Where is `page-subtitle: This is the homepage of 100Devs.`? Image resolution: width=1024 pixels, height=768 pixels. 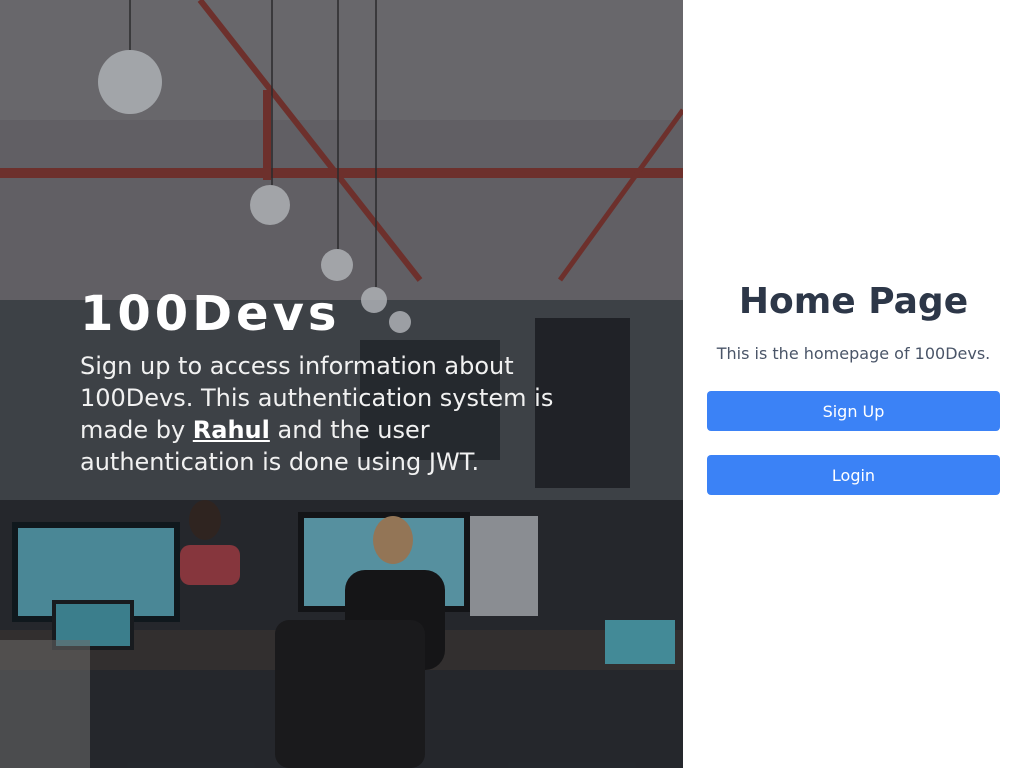
page-subtitle: This is the homepage of 100Devs. is located at coordinates (853, 353).